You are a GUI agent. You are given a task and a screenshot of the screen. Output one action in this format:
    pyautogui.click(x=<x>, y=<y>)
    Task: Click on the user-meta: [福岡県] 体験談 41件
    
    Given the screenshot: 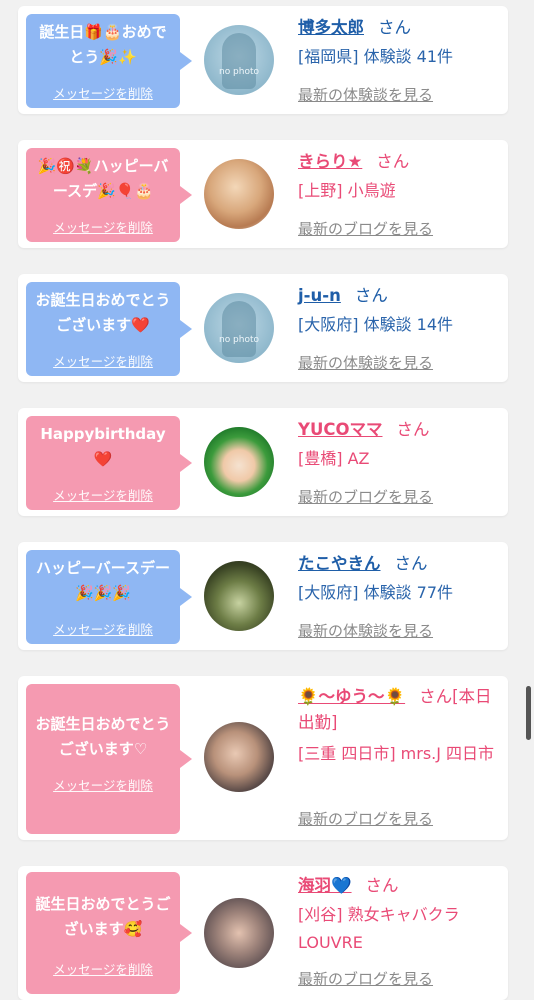 What is the action you would take?
    pyautogui.click(x=376, y=56)
    